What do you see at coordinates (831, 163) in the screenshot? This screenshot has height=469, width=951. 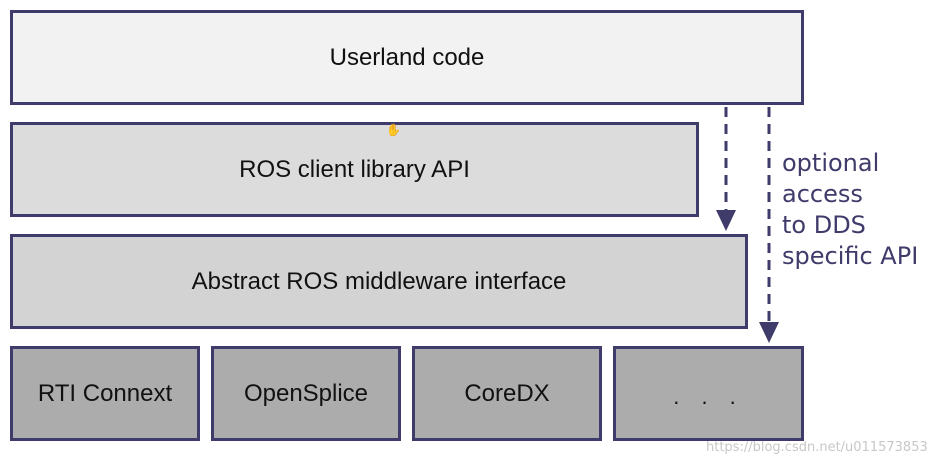 I see `annotation-line: optional` at bounding box center [831, 163].